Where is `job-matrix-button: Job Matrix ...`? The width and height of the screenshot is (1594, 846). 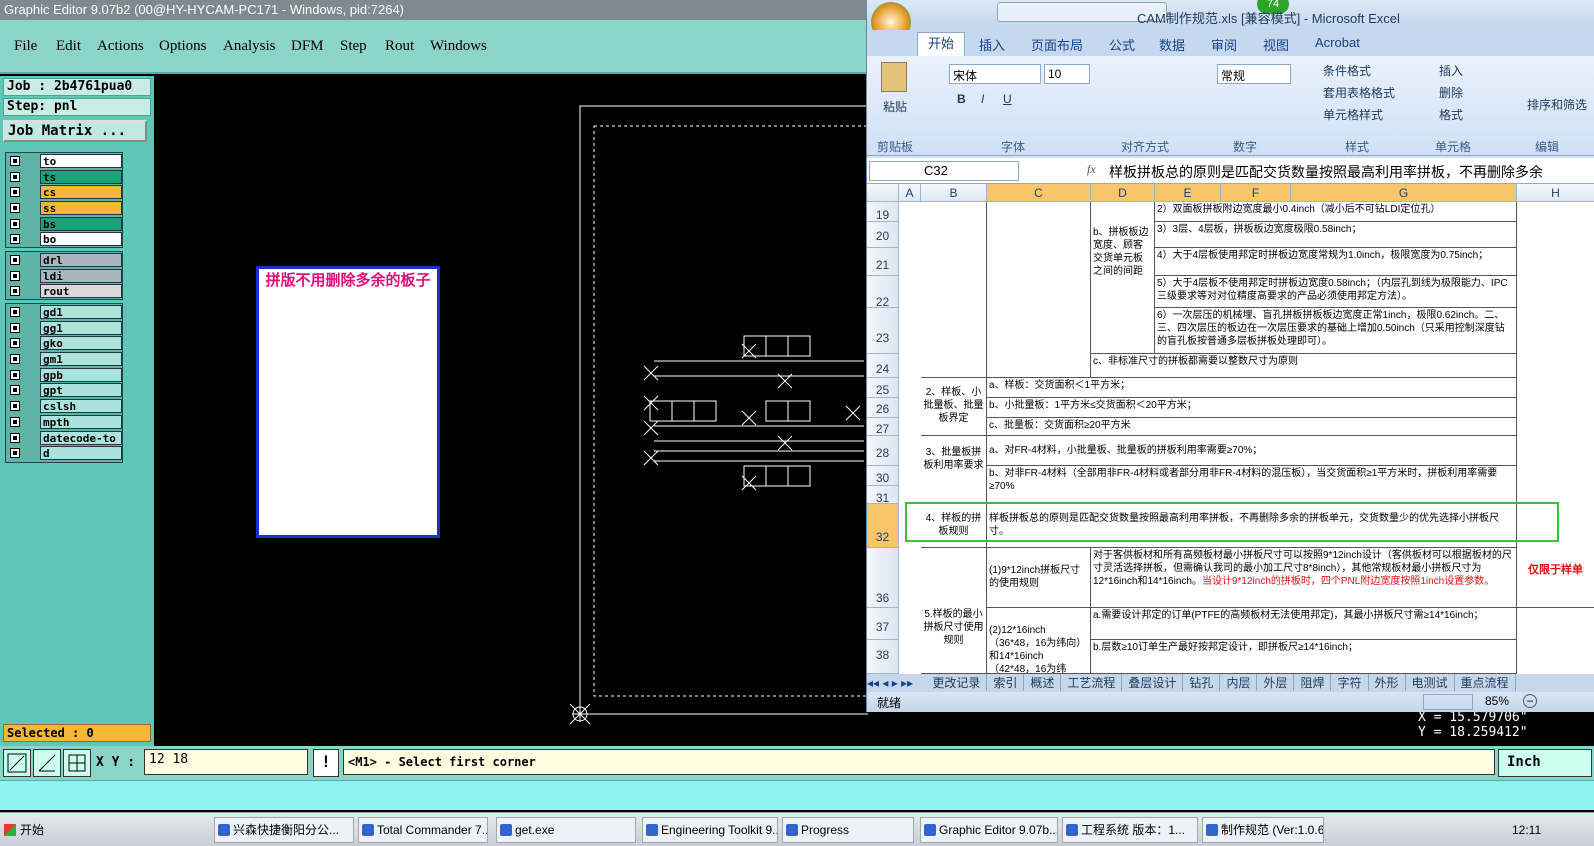
job-matrix-button: Job Matrix ... is located at coordinates (75, 131).